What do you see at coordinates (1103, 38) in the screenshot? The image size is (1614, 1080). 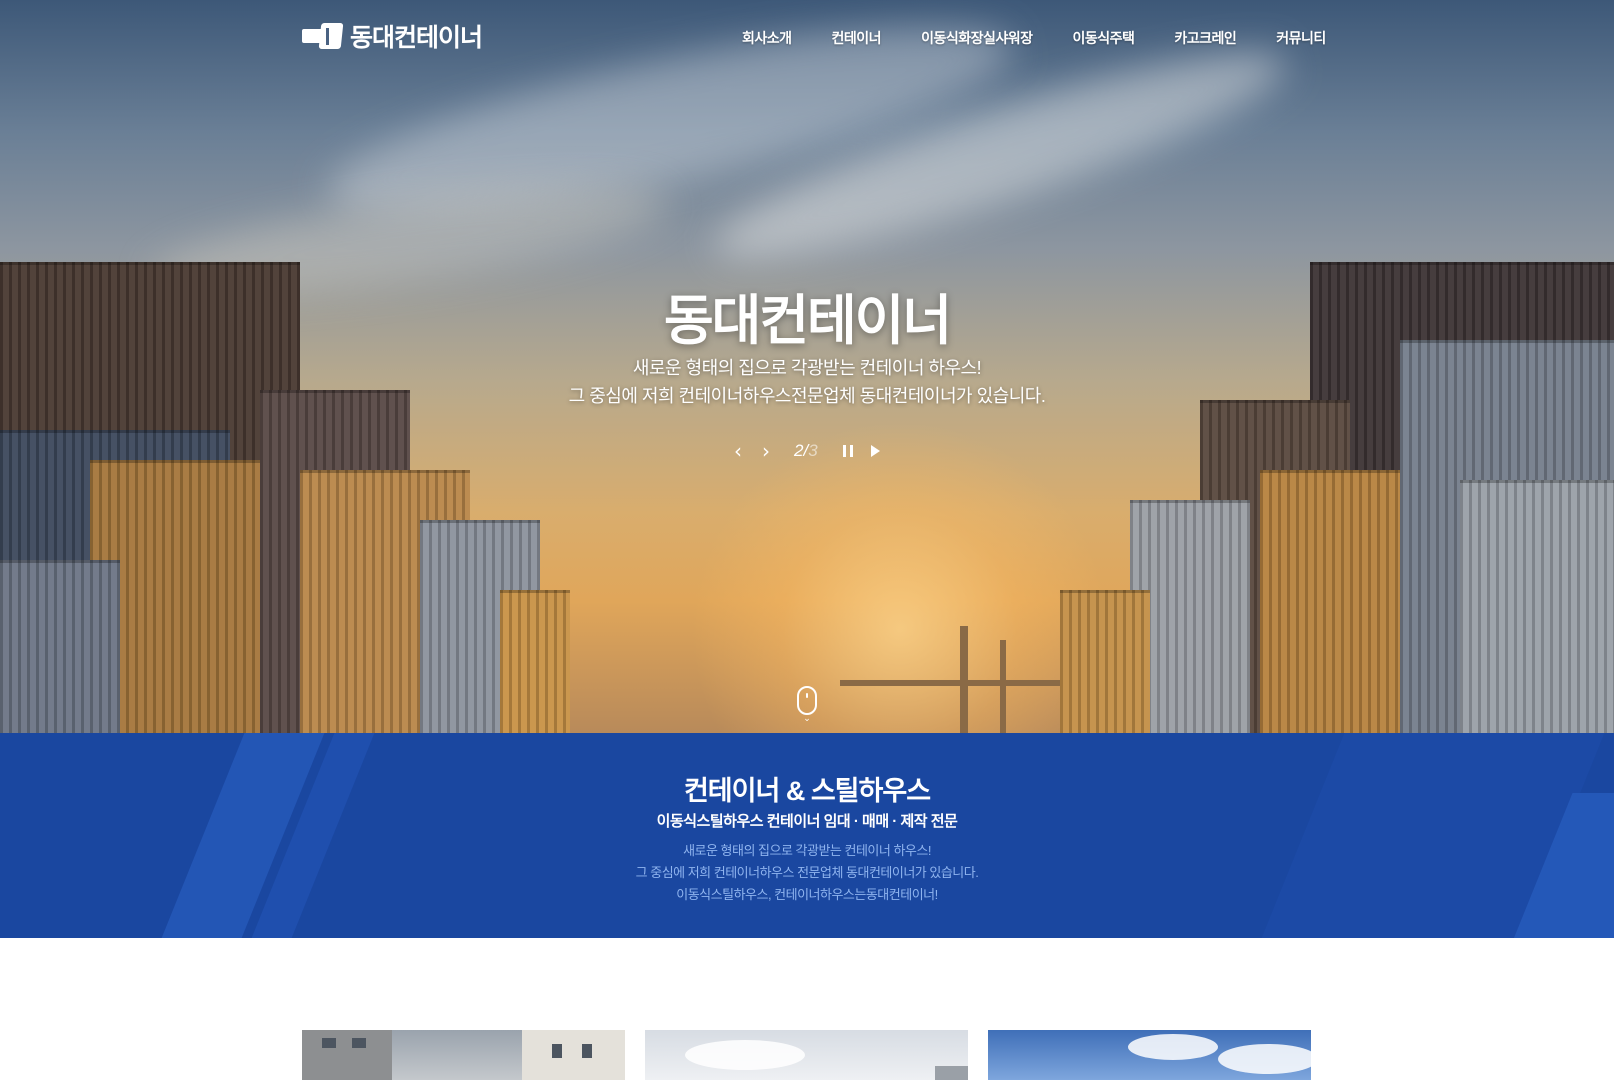 I see `nav-item-mobile-house: 이동식주택` at bounding box center [1103, 38].